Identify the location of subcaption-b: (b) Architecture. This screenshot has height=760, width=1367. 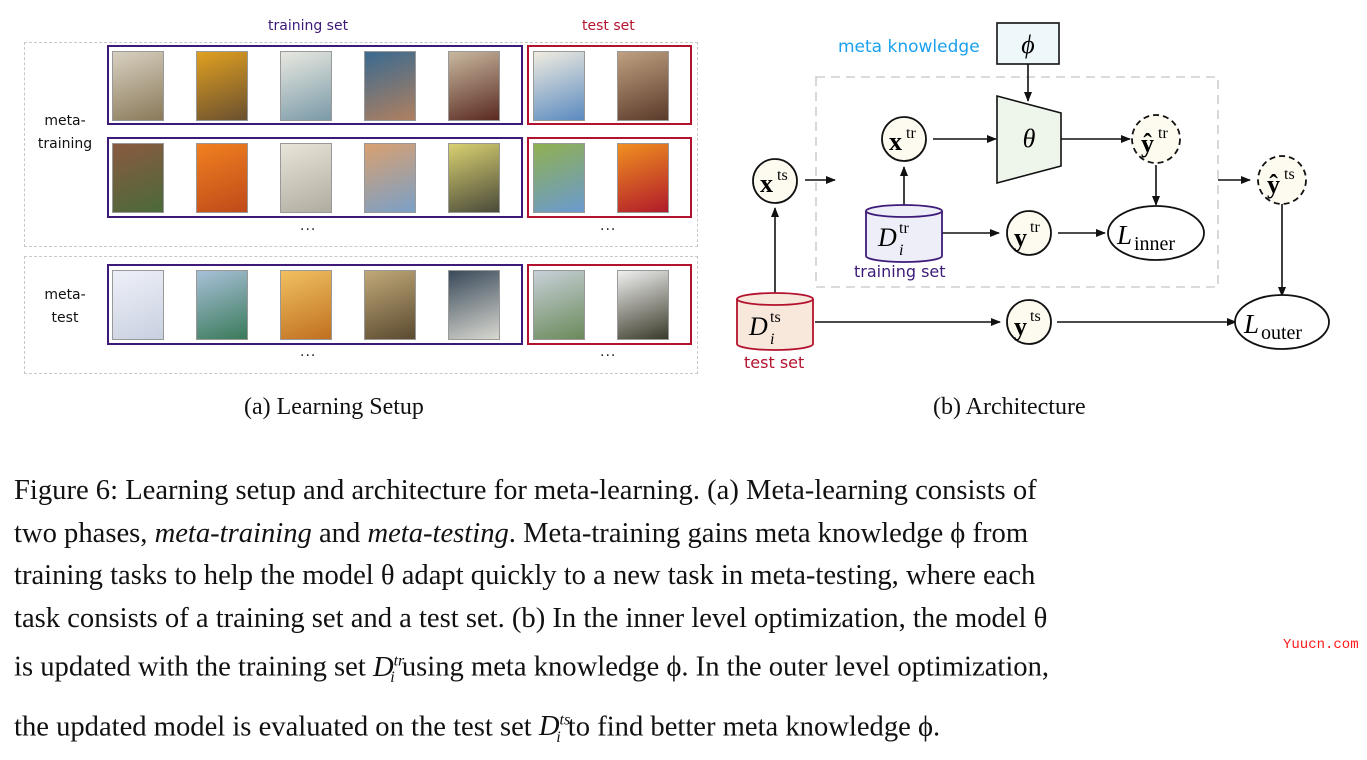
(1009, 407).